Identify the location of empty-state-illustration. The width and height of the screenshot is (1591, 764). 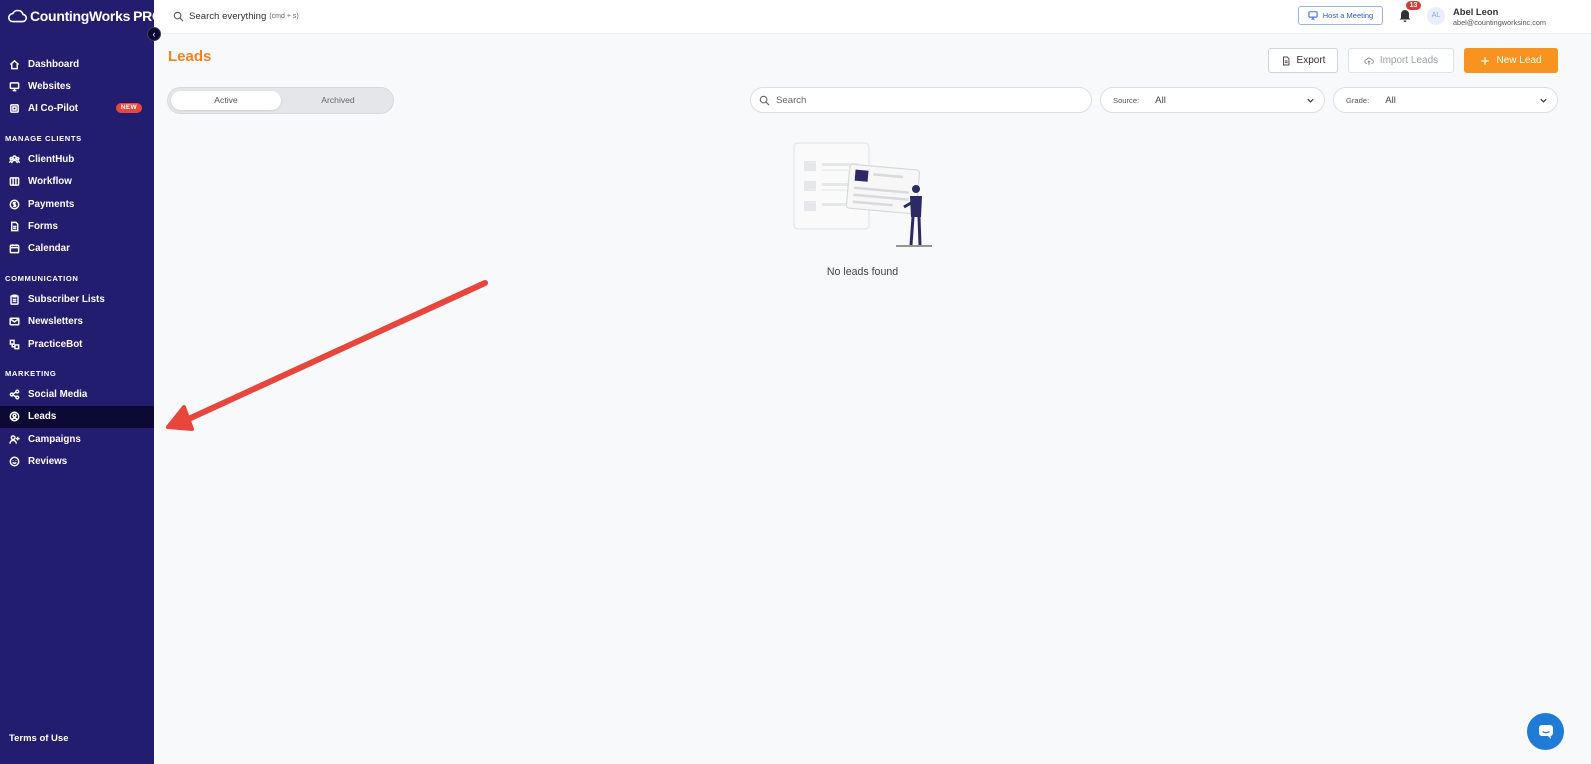
(862, 194).